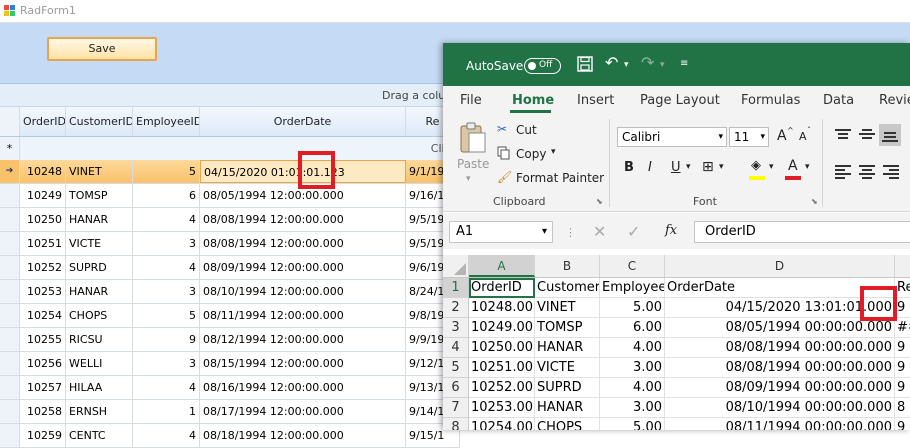 Image resolution: width=910 pixels, height=448 pixels. I want to click on column-header-c: C, so click(632, 266).